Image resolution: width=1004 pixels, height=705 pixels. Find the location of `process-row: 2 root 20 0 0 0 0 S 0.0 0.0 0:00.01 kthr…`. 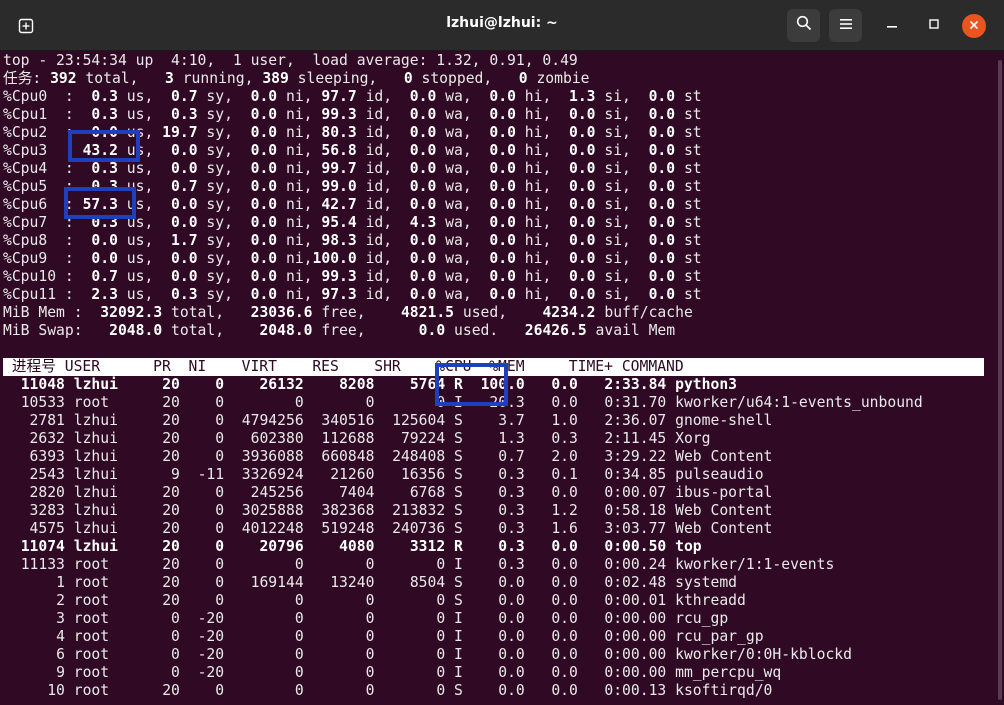

process-row: 2 root 20 0 0 0 0 S 0.0 0.0 0:00.01 kthr… is located at coordinates (498, 601).